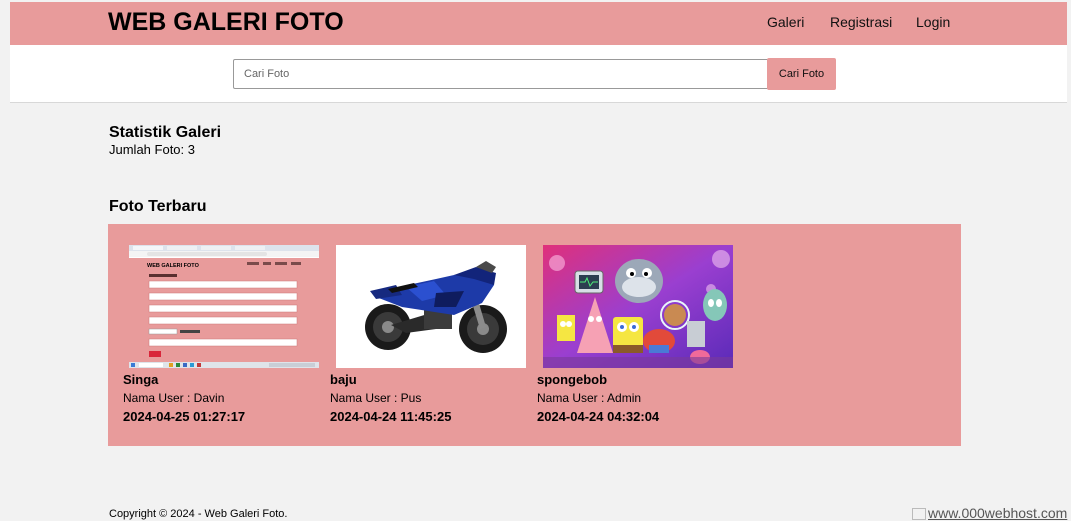 This screenshot has width=1071, height=521. What do you see at coordinates (861, 22) in the screenshot?
I see `nav-link-registrasi: Registrasi` at bounding box center [861, 22].